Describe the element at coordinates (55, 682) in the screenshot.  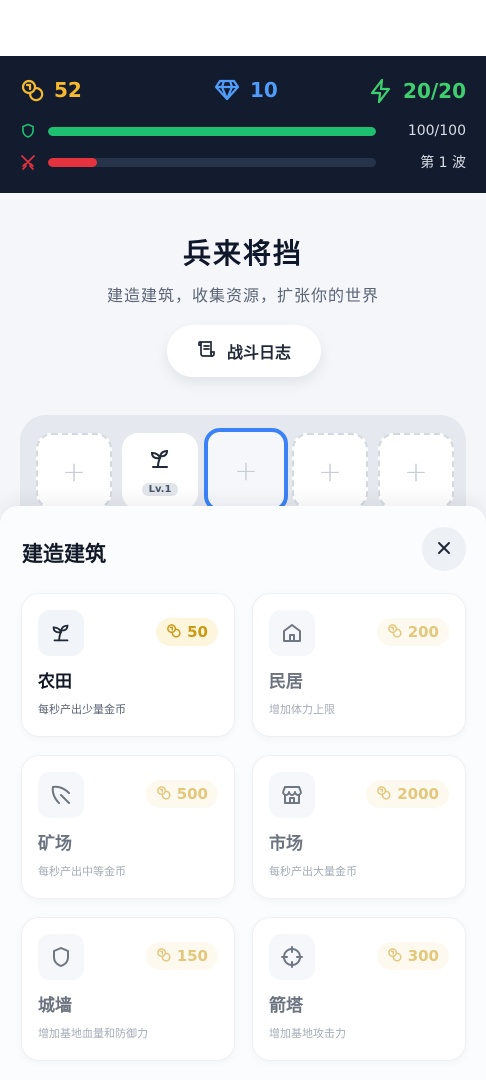
I see `building-name: 农田` at that location.